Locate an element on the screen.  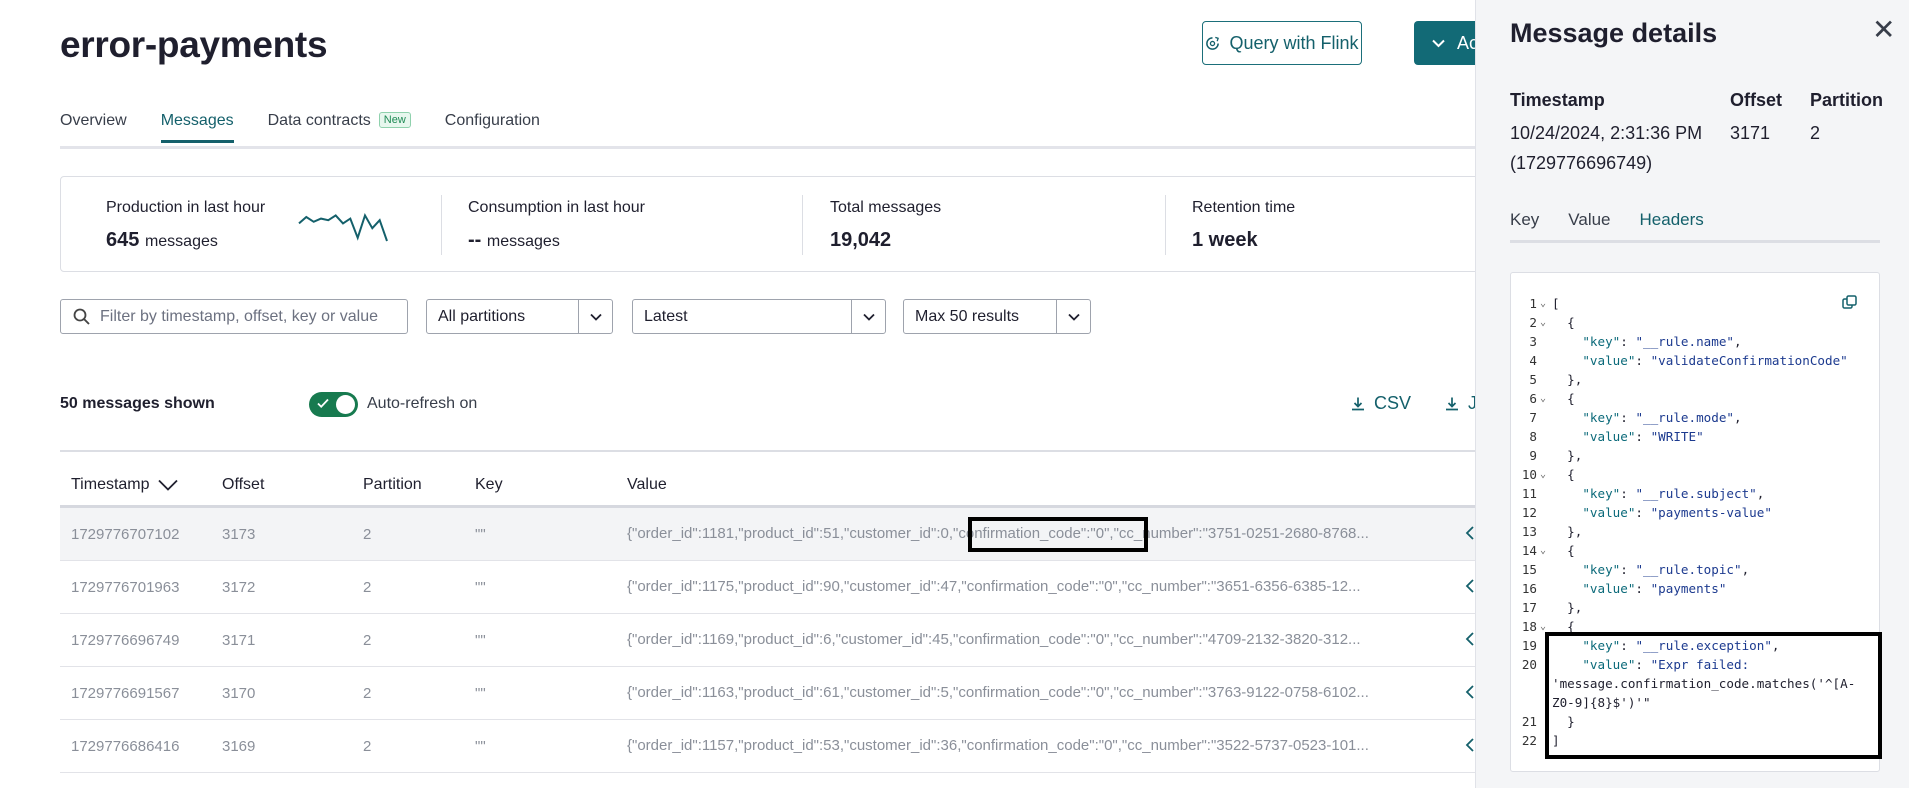
code-line: 2 ⌄ { is located at coordinates (1683, 322).